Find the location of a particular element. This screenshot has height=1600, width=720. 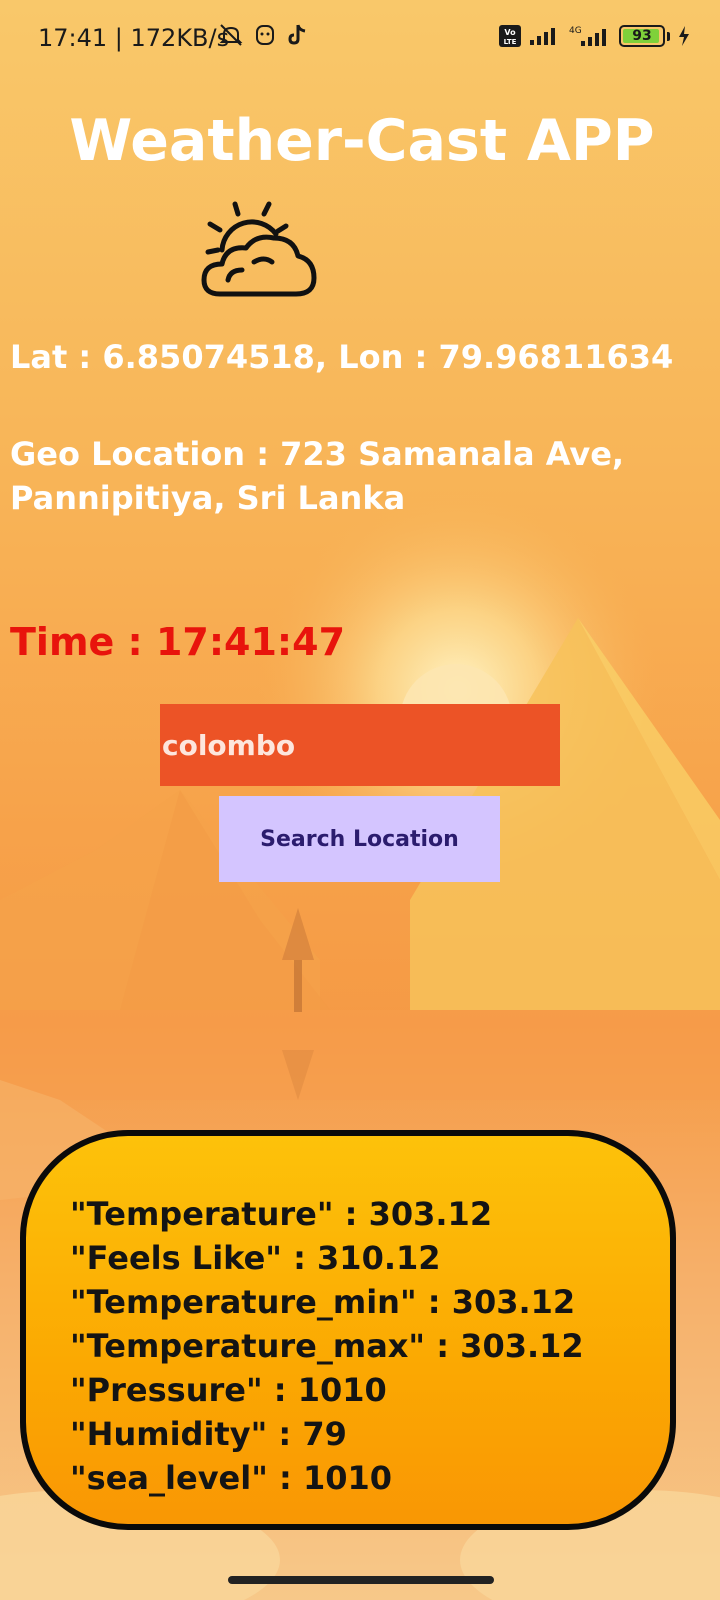

result-temperature-max: "Temperature_max" : 303.12 is located at coordinates (327, 1346).